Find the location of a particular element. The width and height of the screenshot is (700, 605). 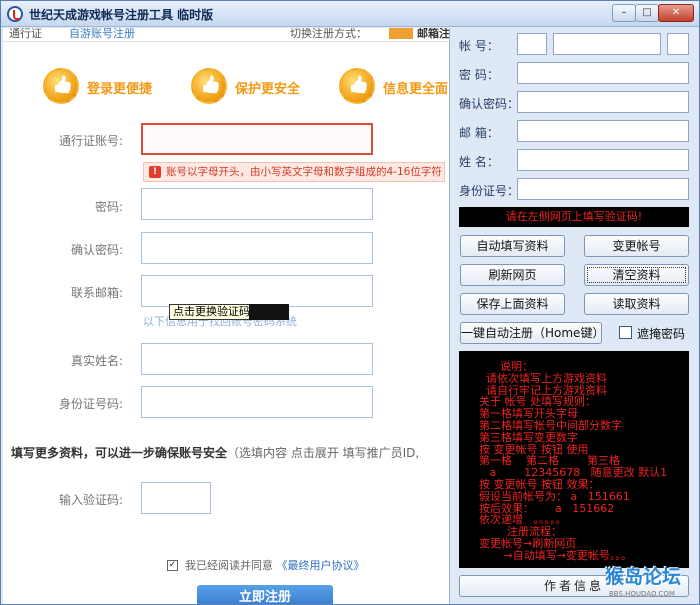

instruction-line: 假设当前帐号为： a 151661 is located at coordinates (554, 496).